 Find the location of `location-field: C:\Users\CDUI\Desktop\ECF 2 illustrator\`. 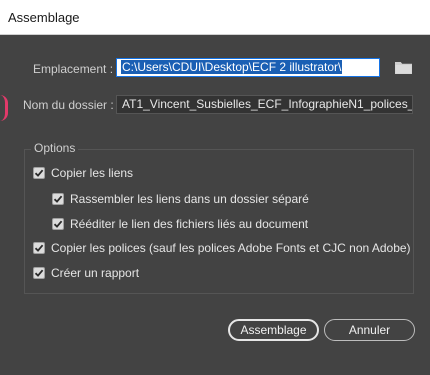

location-field: C:\Users\CDUI\Desktop\ECF 2 illustrator\ is located at coordinates (248, 67).